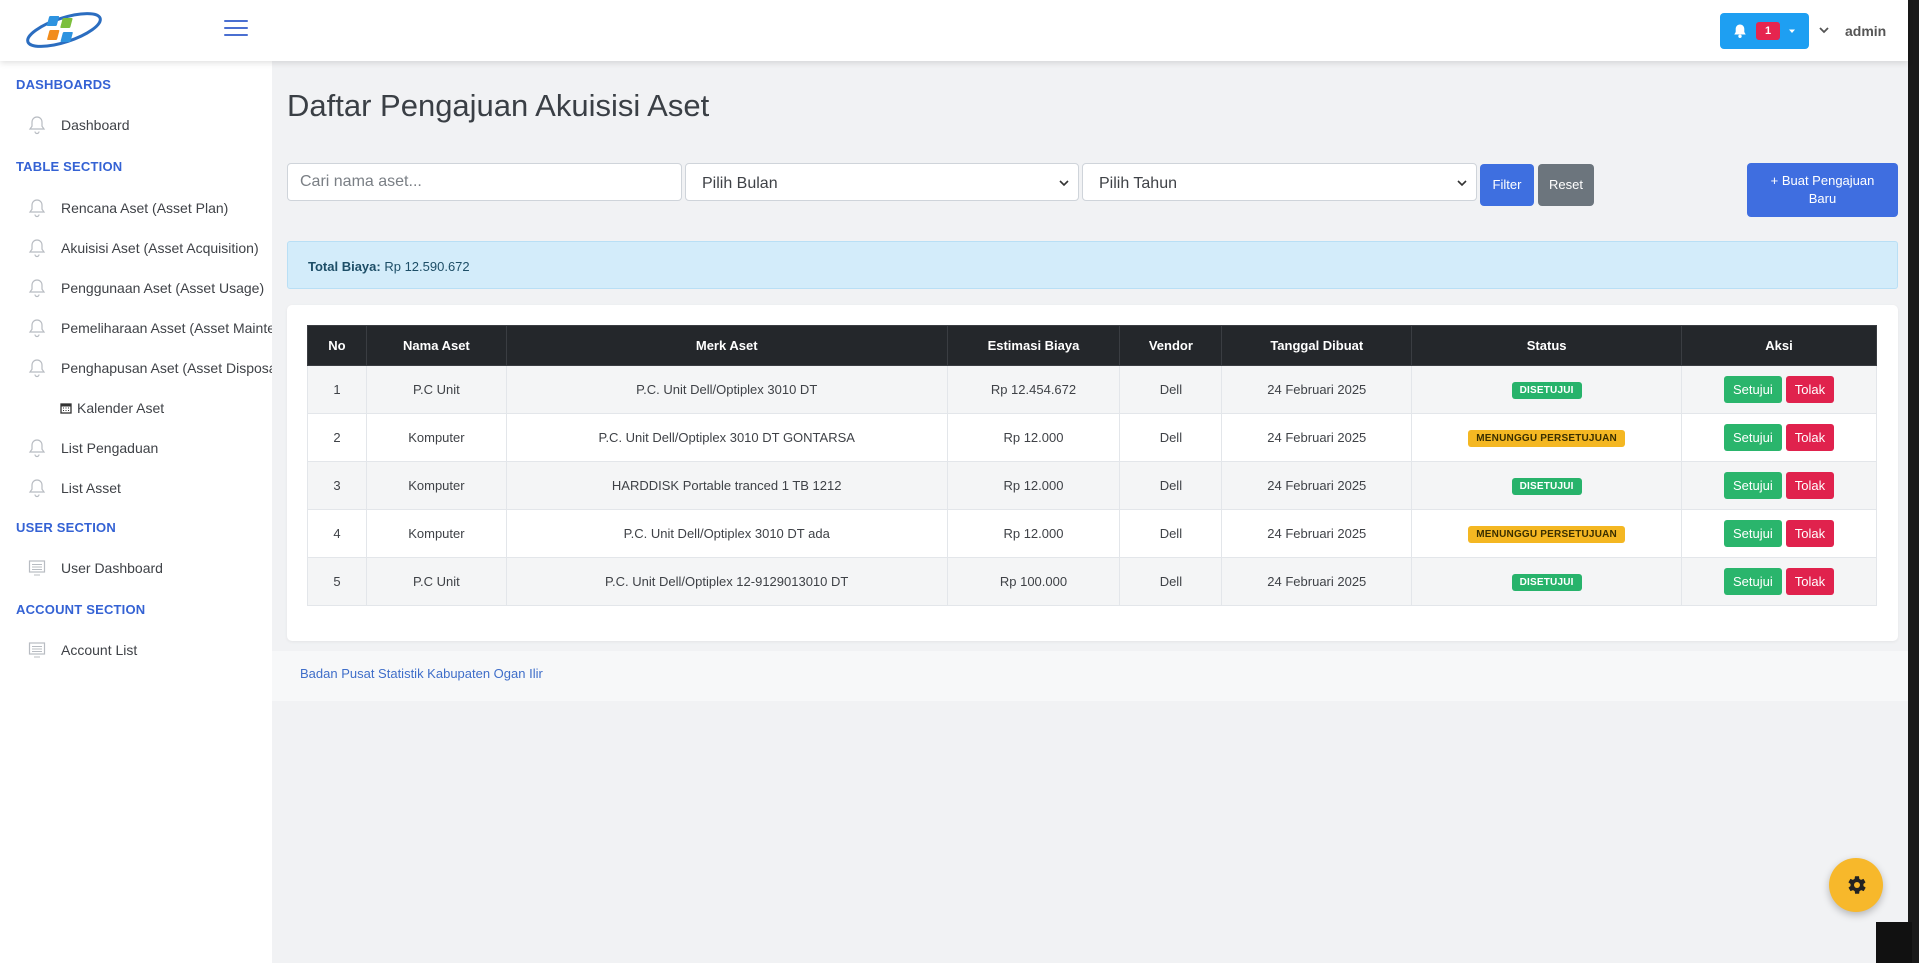 The width and height of the screenshot is (1919, 963). I want to click on sidebar-item-asset-plan: Rencana Aset (Asset Plan), so click(150, 208).